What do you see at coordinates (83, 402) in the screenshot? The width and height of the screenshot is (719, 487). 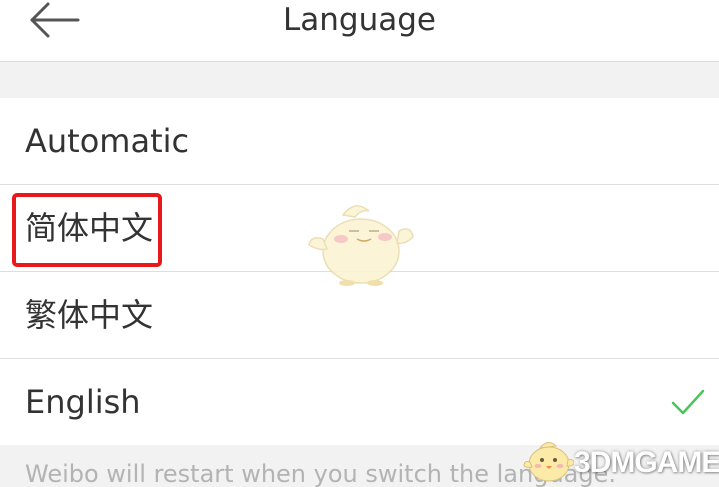 I see `option-label: English` at bounding box center [83, 402].